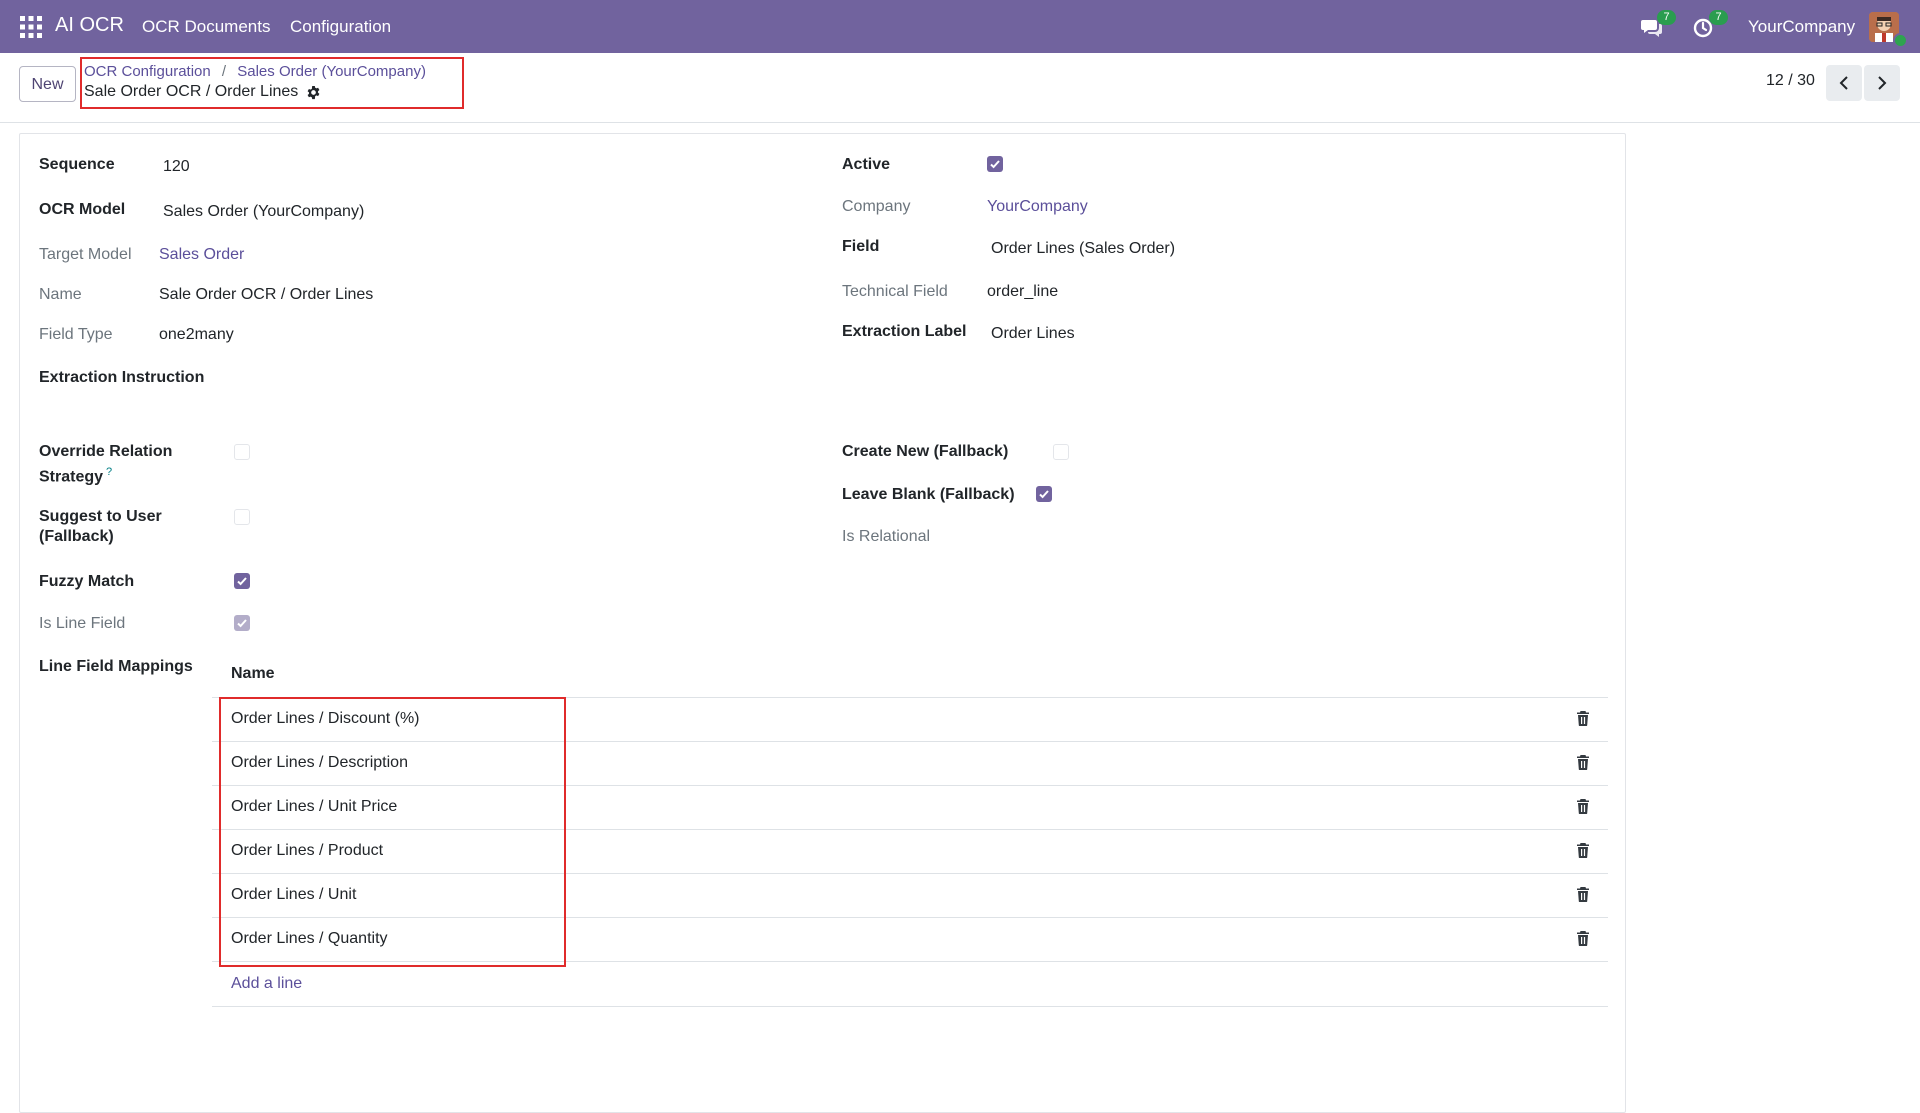  What do you see at coordinates (82, 209) in the screenshot?
I see `ocr-model-label: OCR Model` at bounding box center [82, 209].